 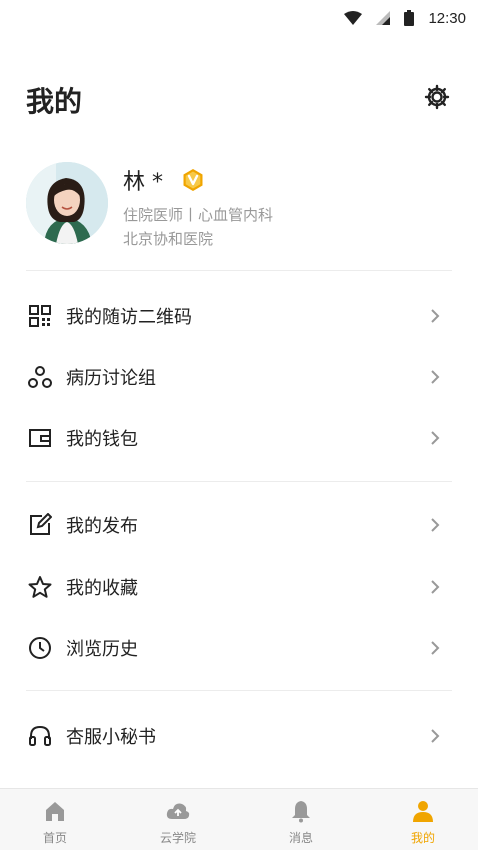 I want to click on nav-label: 我的, so click(x=422, y=838).